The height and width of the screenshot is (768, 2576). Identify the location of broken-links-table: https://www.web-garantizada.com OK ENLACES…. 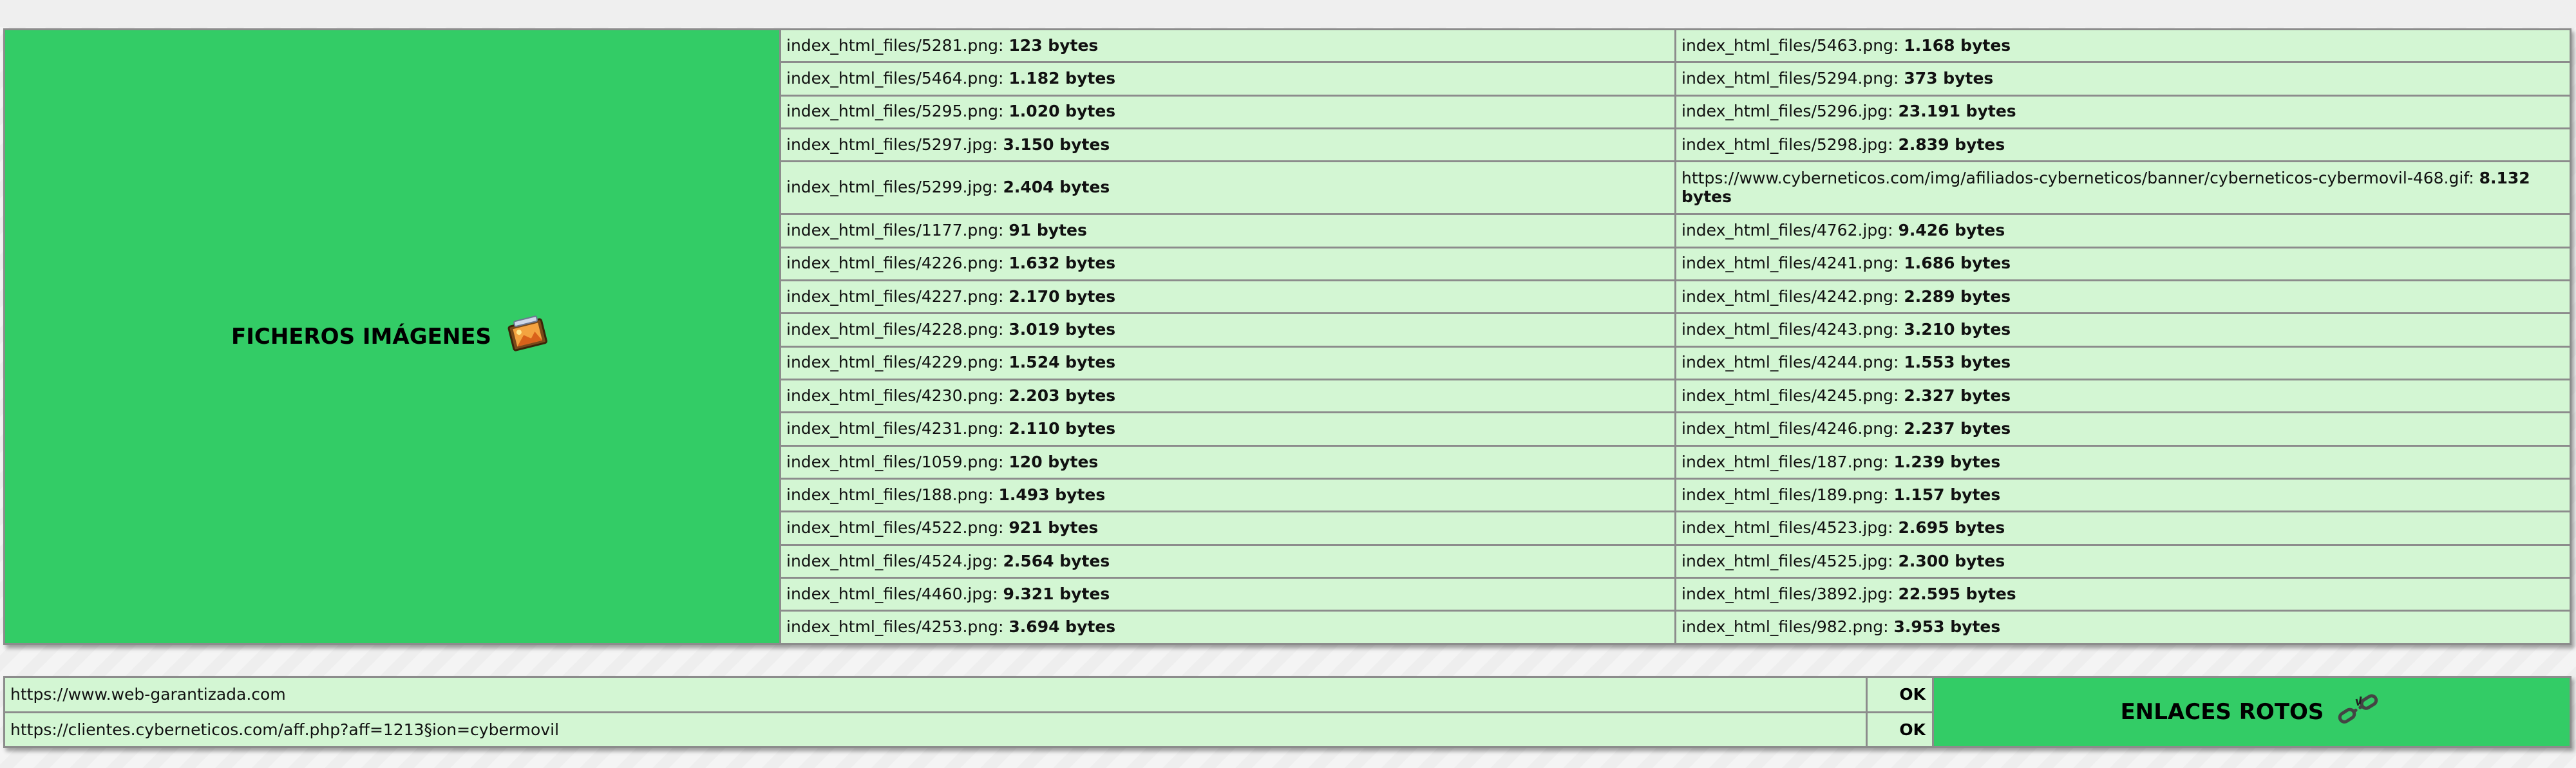
(1287, 712).